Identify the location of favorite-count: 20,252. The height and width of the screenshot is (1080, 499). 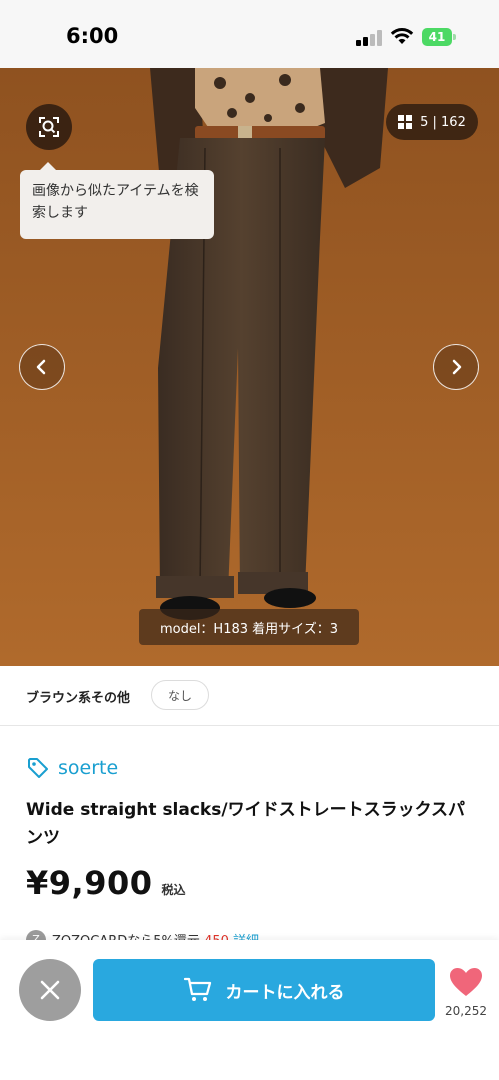
(466, 1011).